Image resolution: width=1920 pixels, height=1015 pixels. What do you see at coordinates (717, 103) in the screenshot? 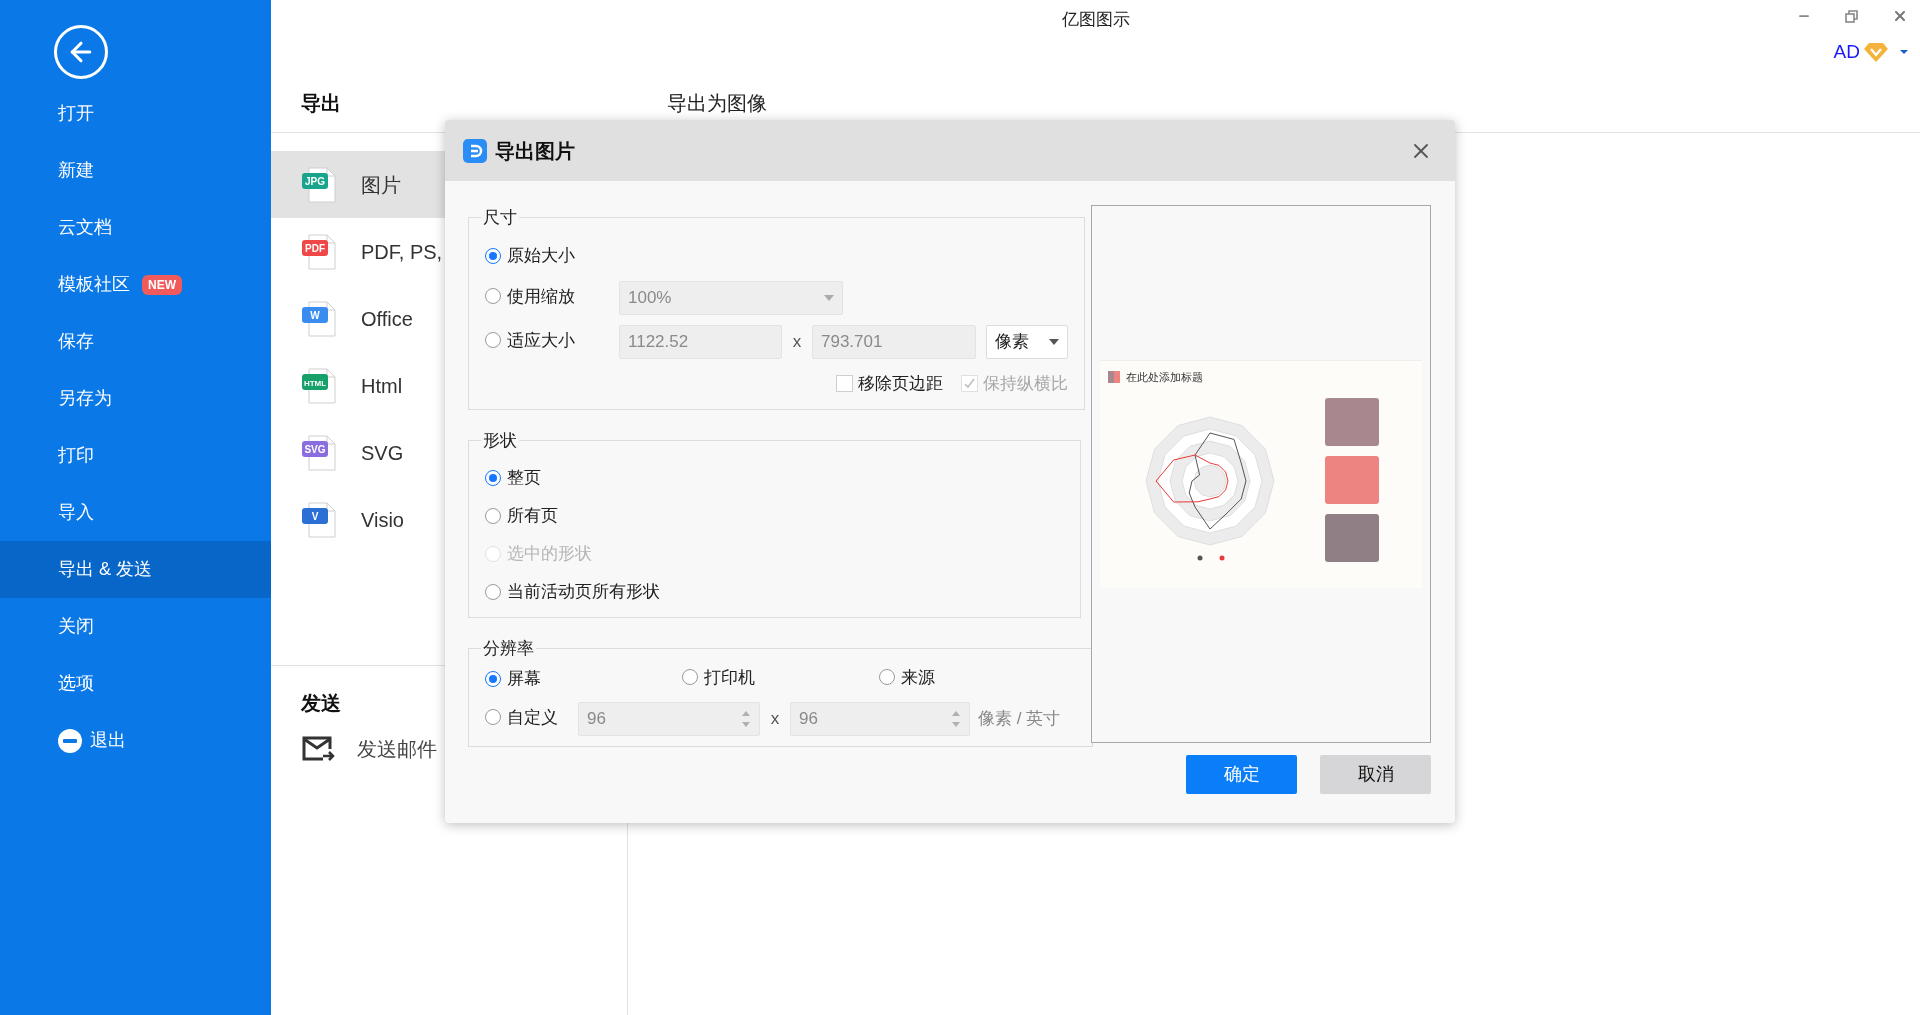
I see `content-title: 导出为图像` at bounding box center [717, 103].